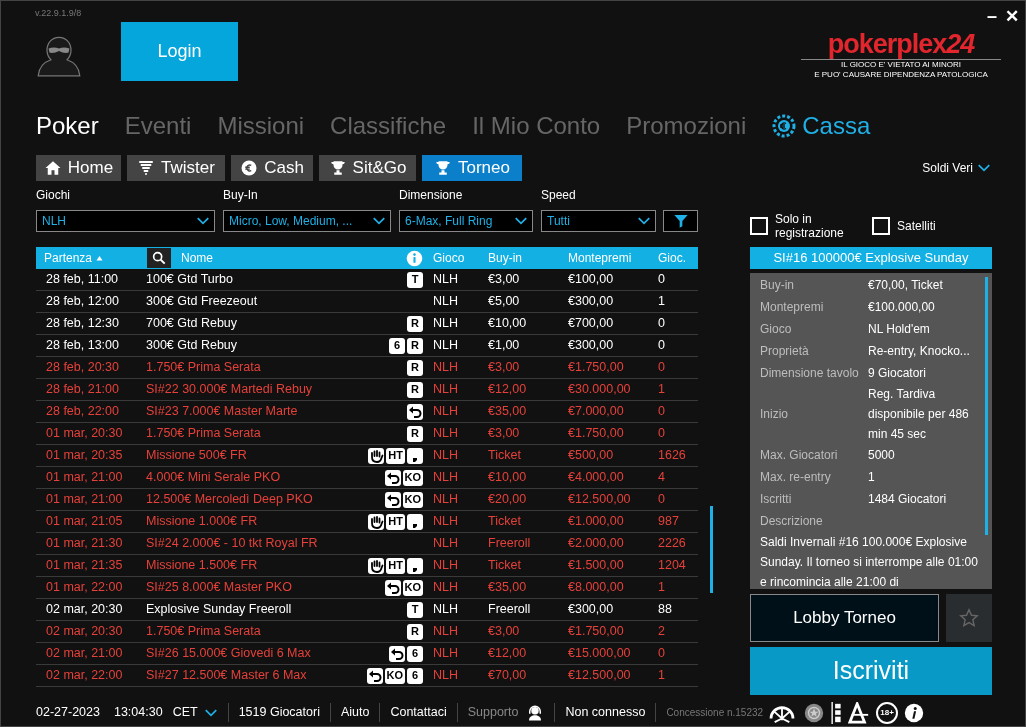  I want to click on triangle-logo-icon, so click(859, 712).